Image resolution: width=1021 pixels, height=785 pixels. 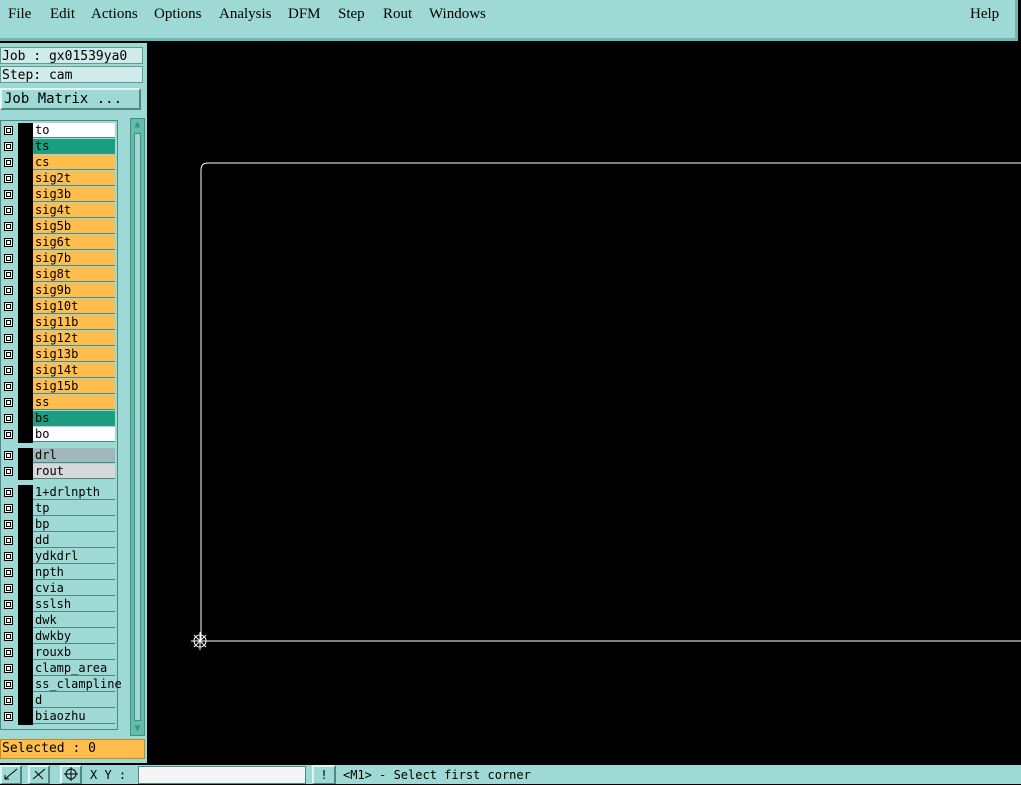 What do you see at coordinates (397, 14) in the screenshot?
I see `menu-rout: Rout` at bounding box center [397, 14].